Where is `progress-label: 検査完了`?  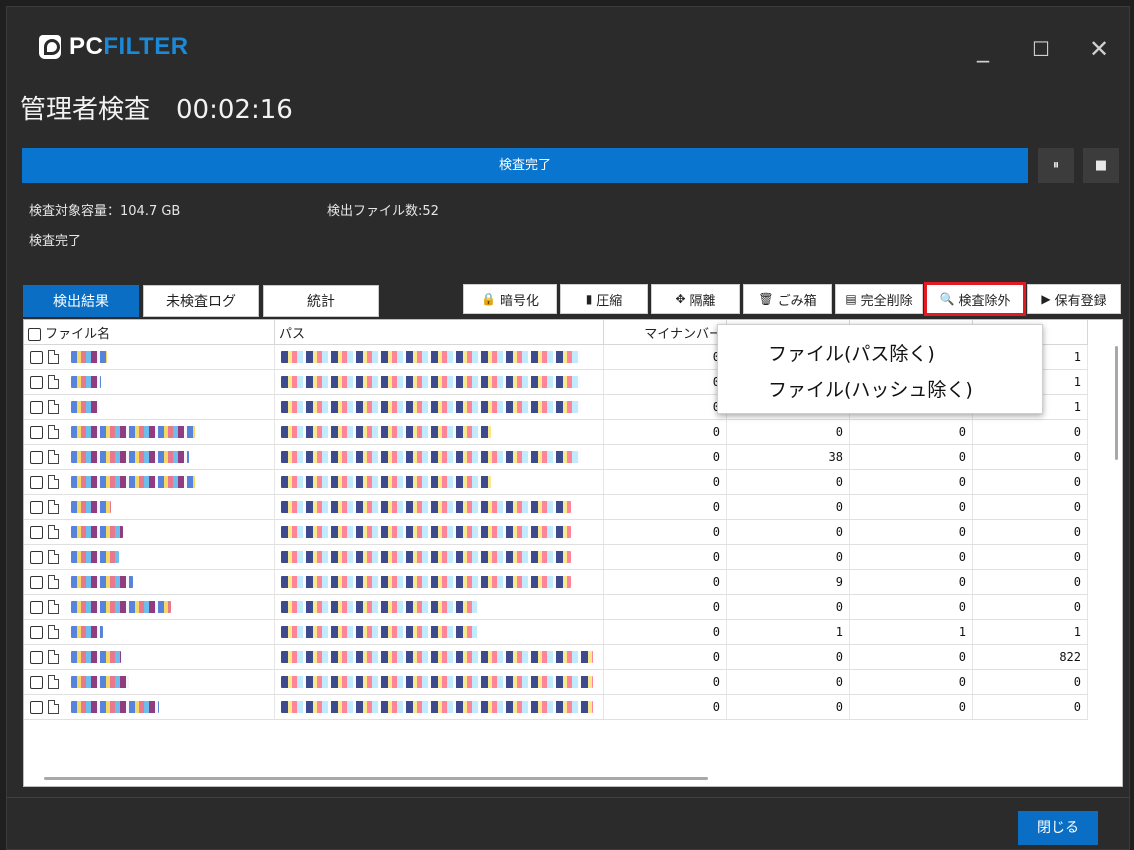 progress-label: 検査完了 is located at coordinates (524, 165).